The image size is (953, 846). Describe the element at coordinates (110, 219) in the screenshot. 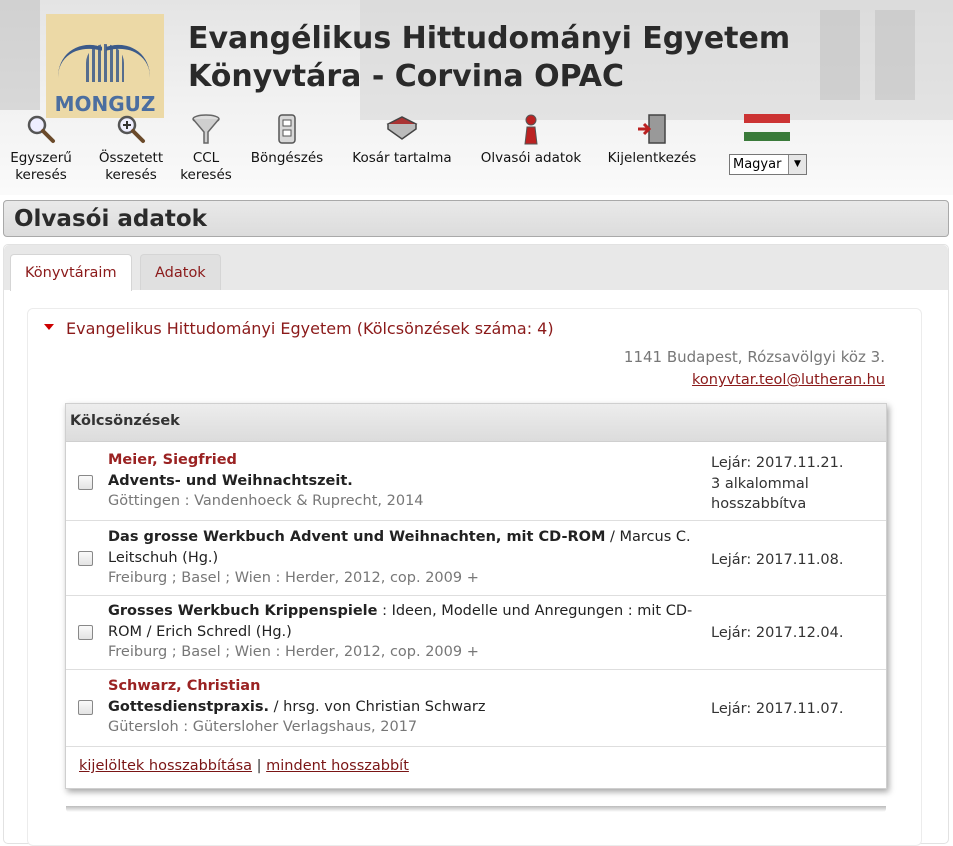

I see `page-title: Olvasói adatok` at that location.